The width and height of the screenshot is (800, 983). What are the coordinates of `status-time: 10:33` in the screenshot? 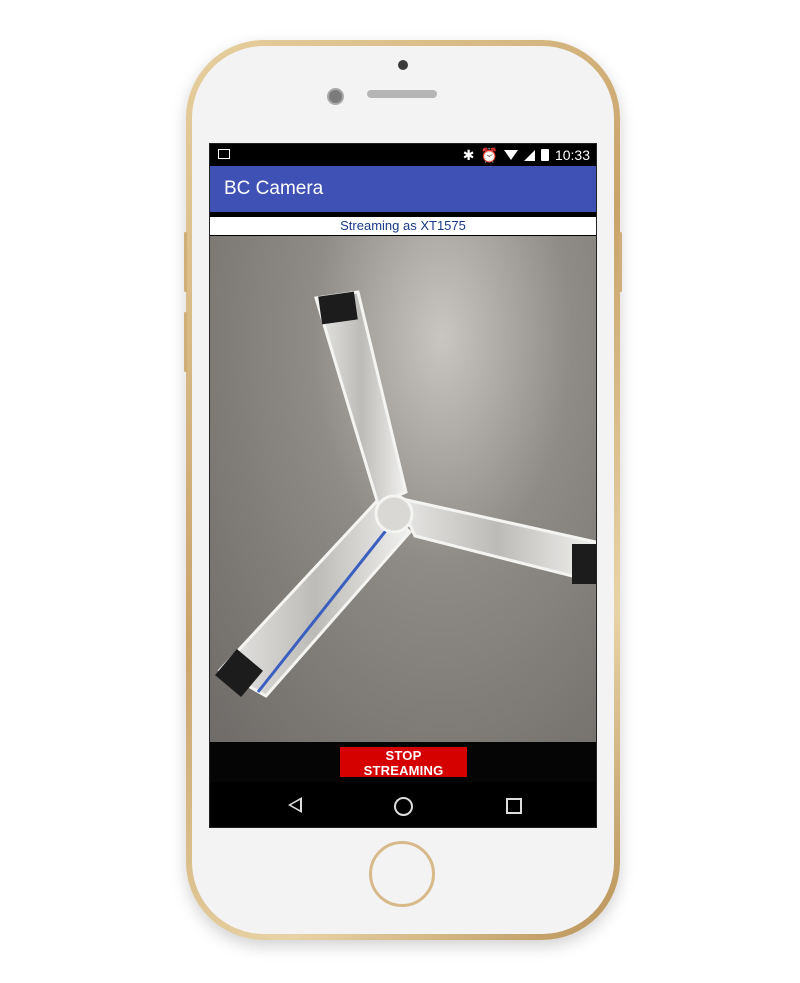 It's located at (572, 155).